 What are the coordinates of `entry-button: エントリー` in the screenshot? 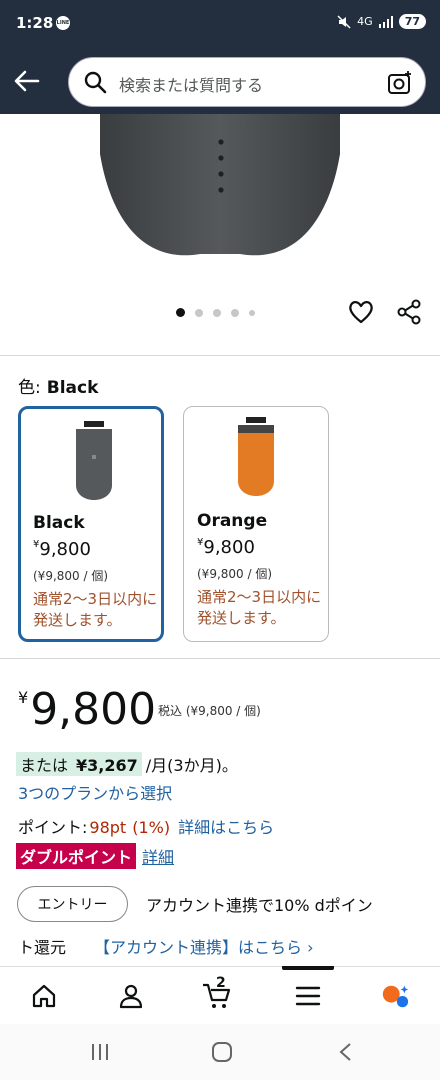 It's located at (72, 904).